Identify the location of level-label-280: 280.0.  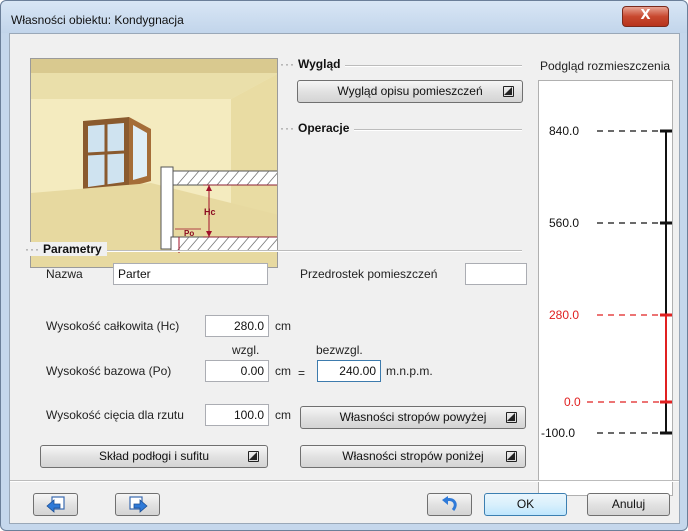
(564, 315).